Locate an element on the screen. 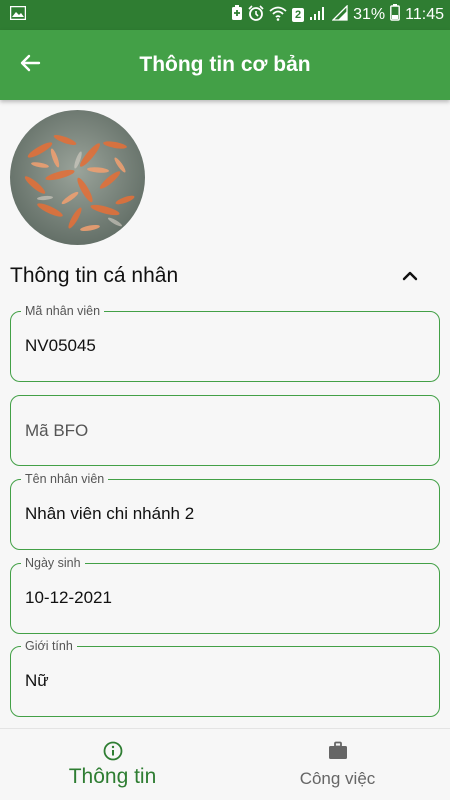 The height and width of the screenshot is (800, 450). field-value: Nhân viên chi nhánh 2 is located at coordinates (110, 513).